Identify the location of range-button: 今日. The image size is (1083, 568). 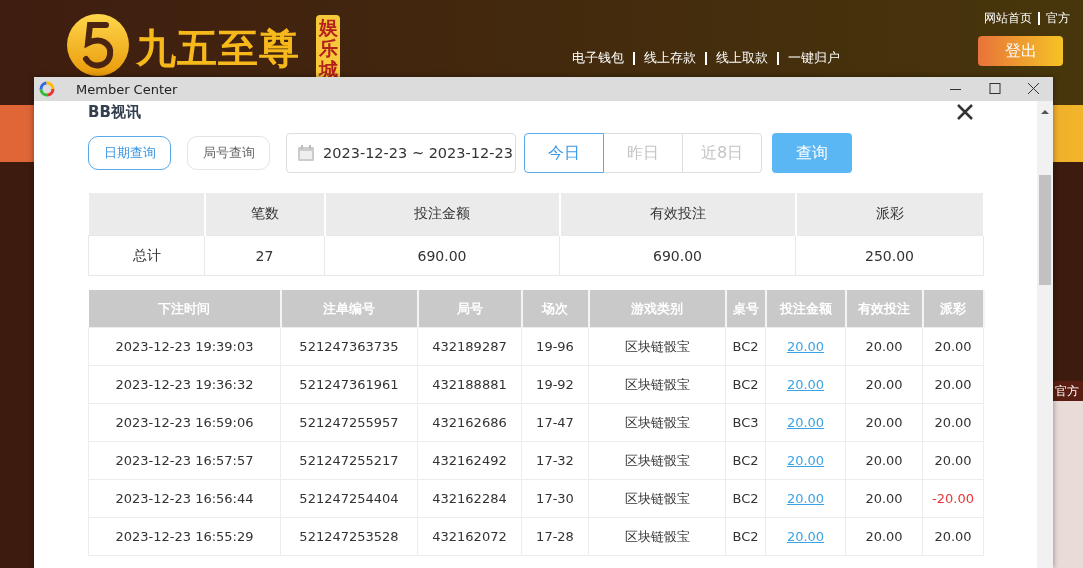
(564, 153).